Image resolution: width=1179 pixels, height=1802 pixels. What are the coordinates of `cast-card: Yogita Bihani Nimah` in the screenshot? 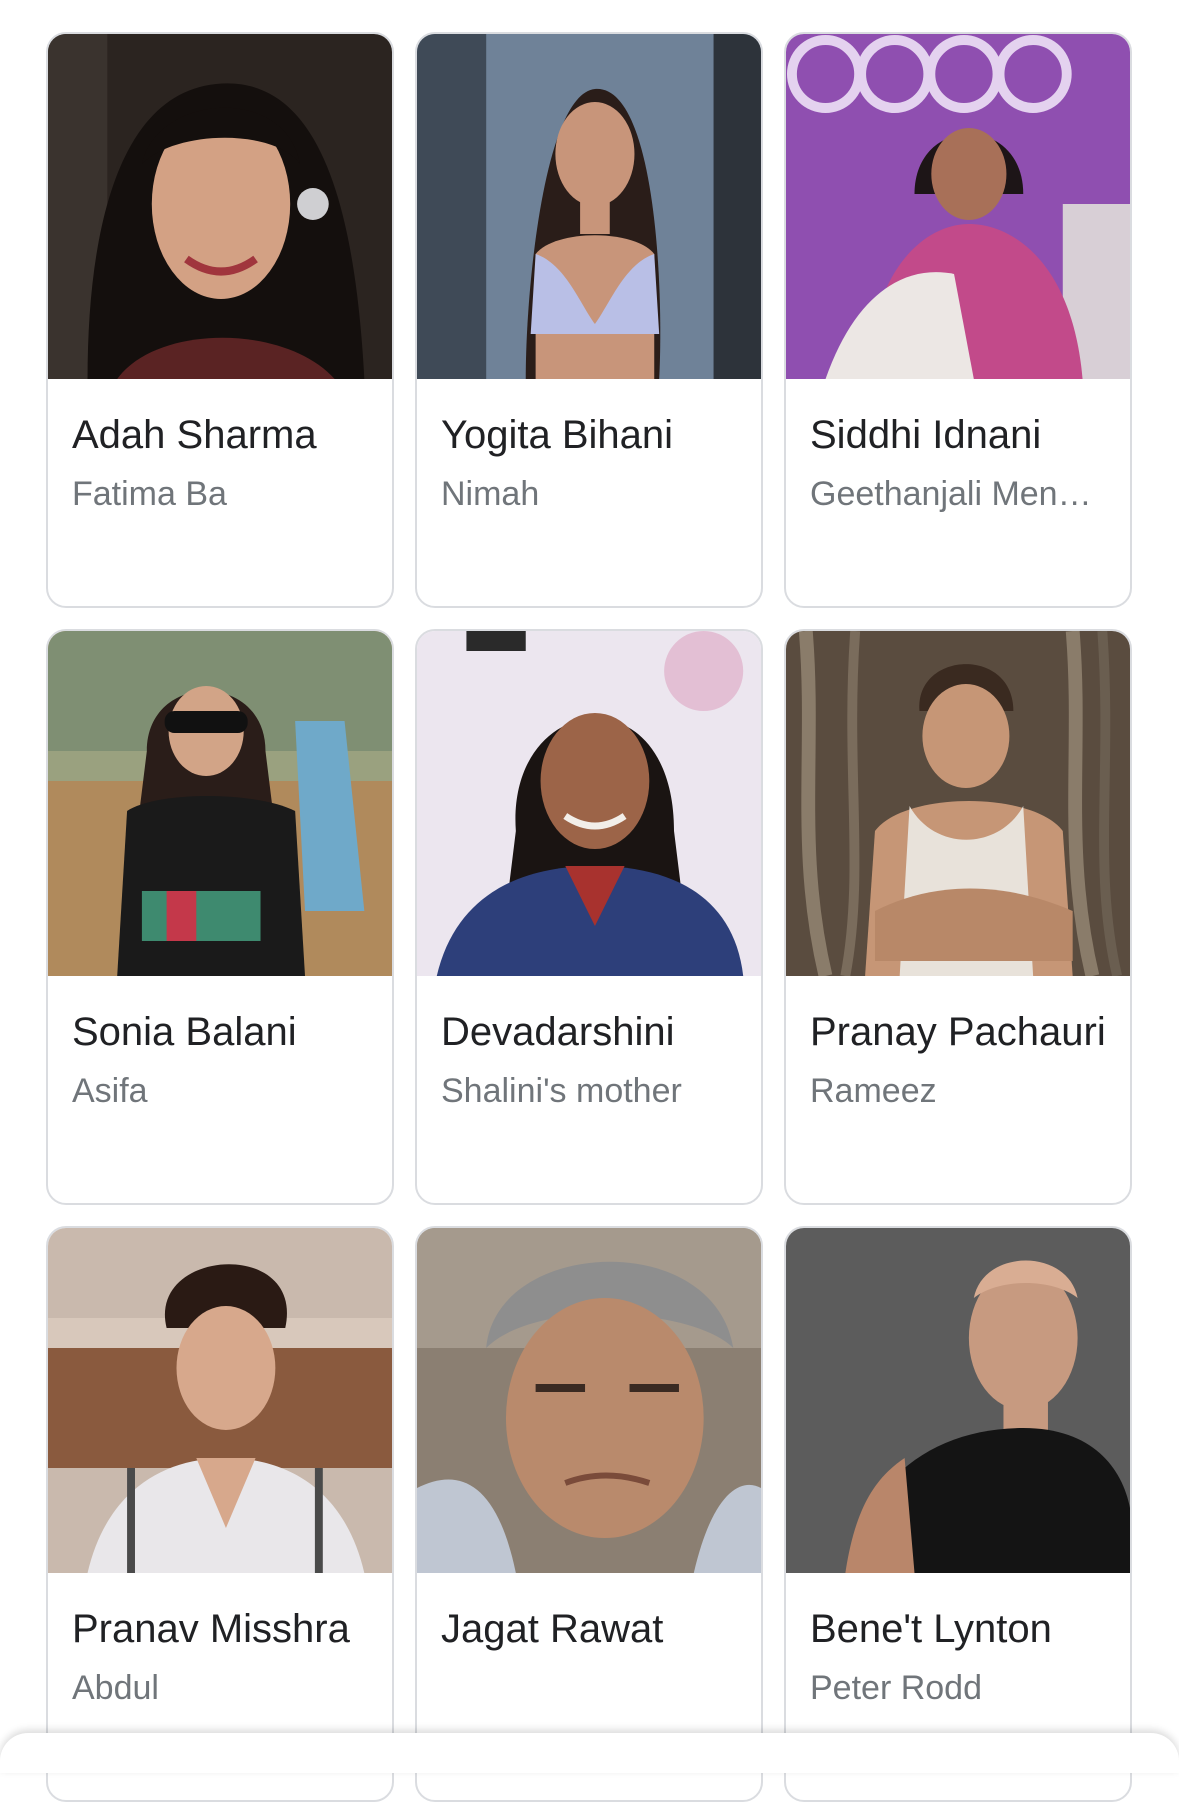 It's located at (589, 320).